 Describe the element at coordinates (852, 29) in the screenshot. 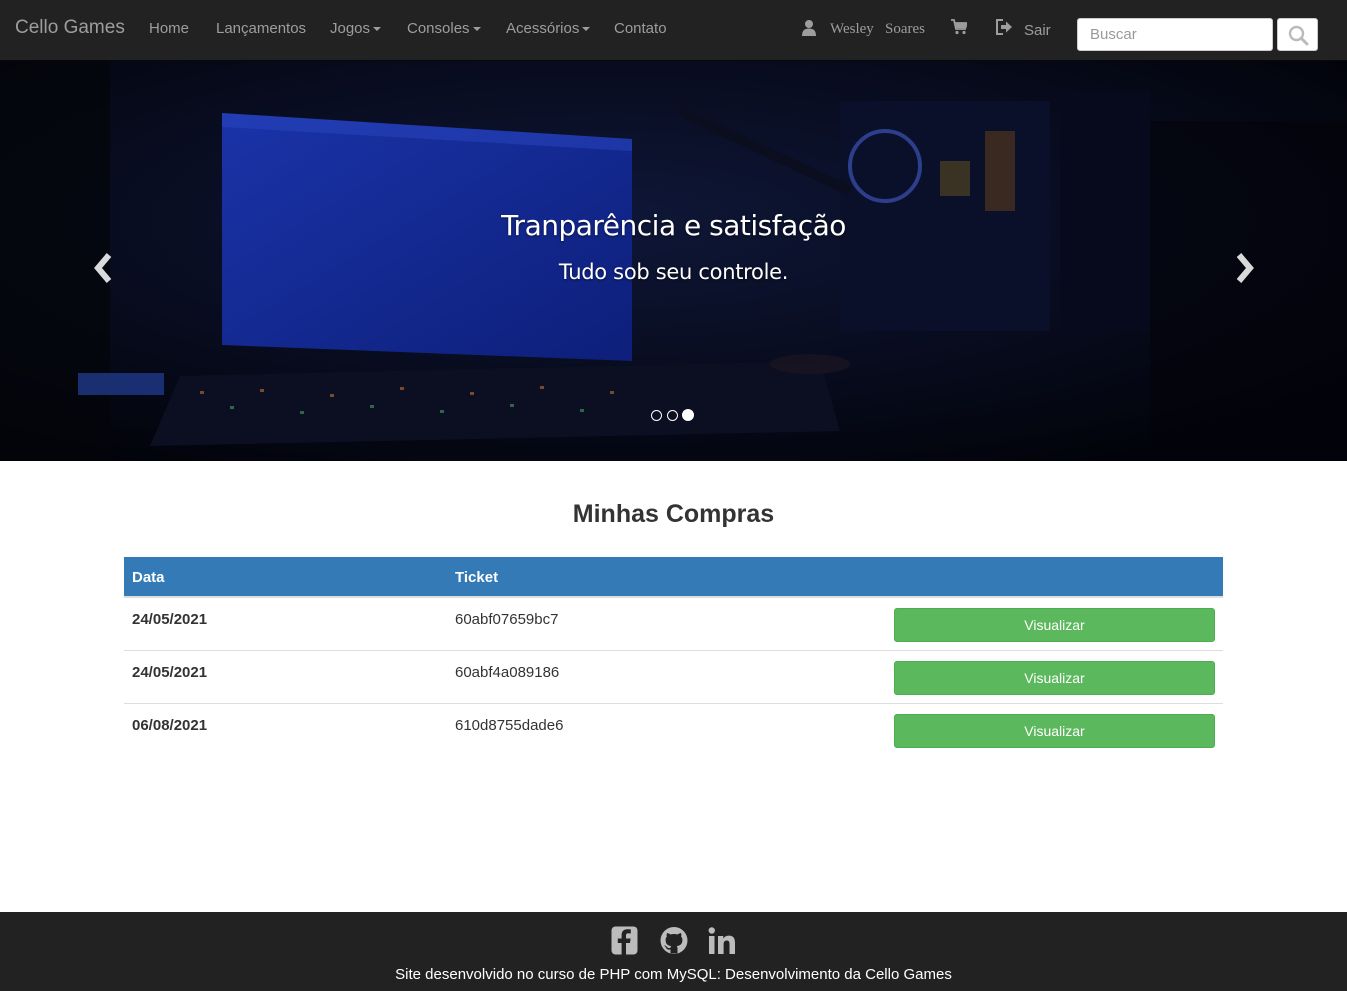

I see `user-first-name: Wesley` at that location.